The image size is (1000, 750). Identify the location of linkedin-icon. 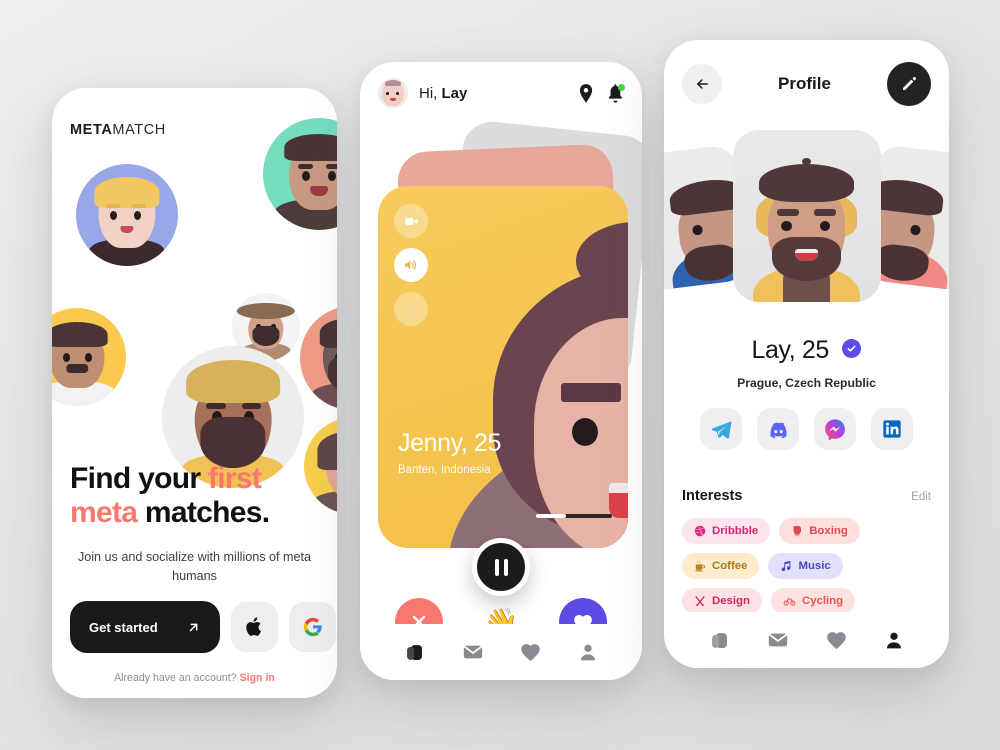
(892, 429).